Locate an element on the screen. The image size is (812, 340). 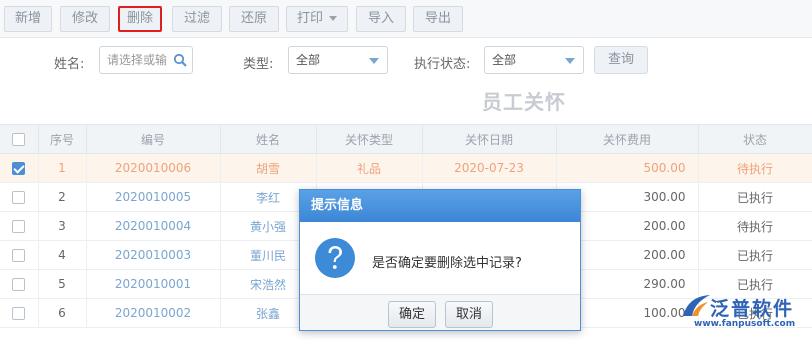
print-button: 打印 is located at coordinates (317, 19).